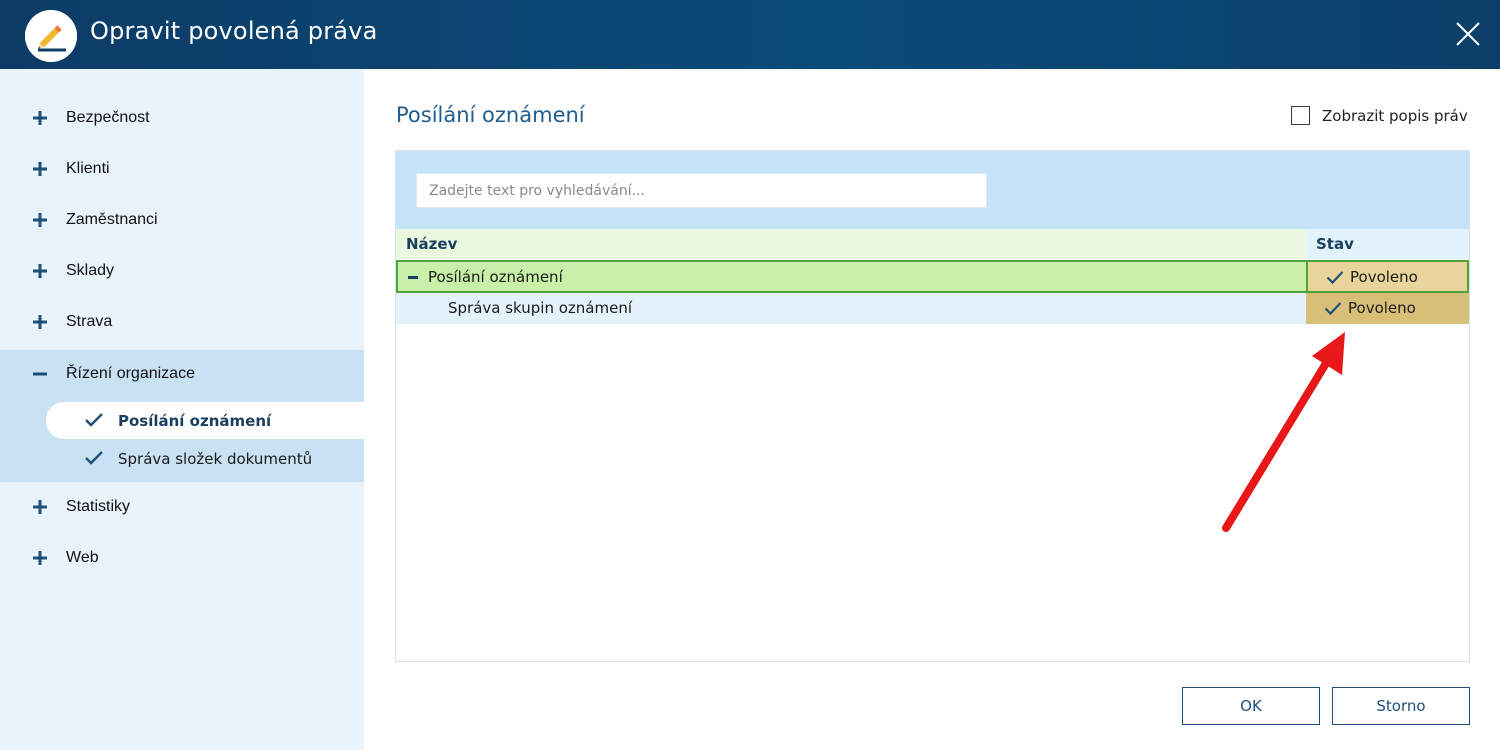  Describe the element at coordinates (1387, 244) in the screenshot. I see `column-header-status: Stav` at that location.